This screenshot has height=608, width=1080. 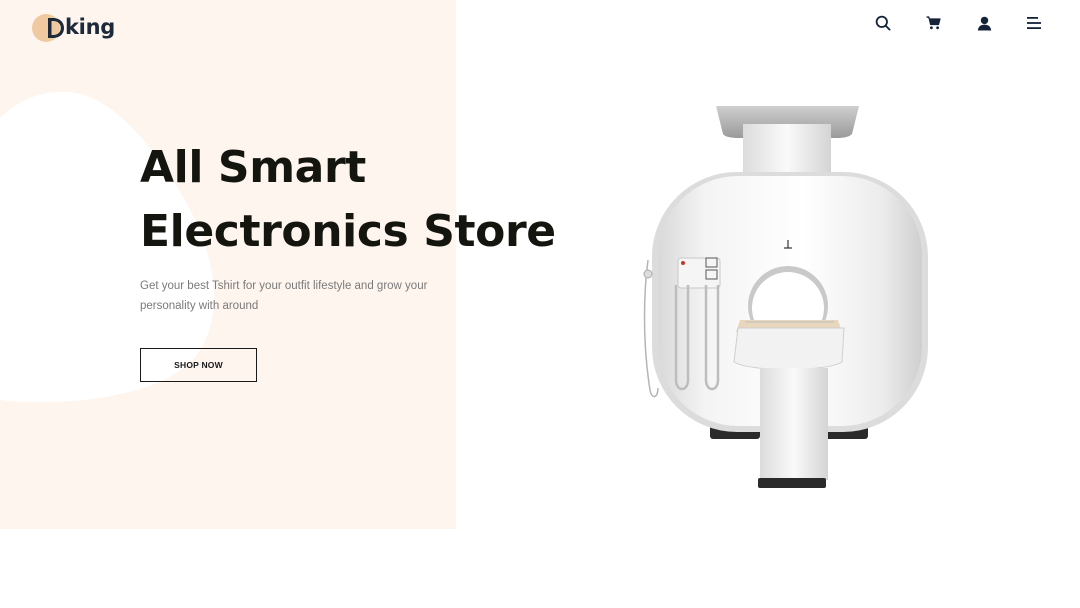 I want to click on hero-title-line-2: Electronics Store, so click(x=348, y=231).